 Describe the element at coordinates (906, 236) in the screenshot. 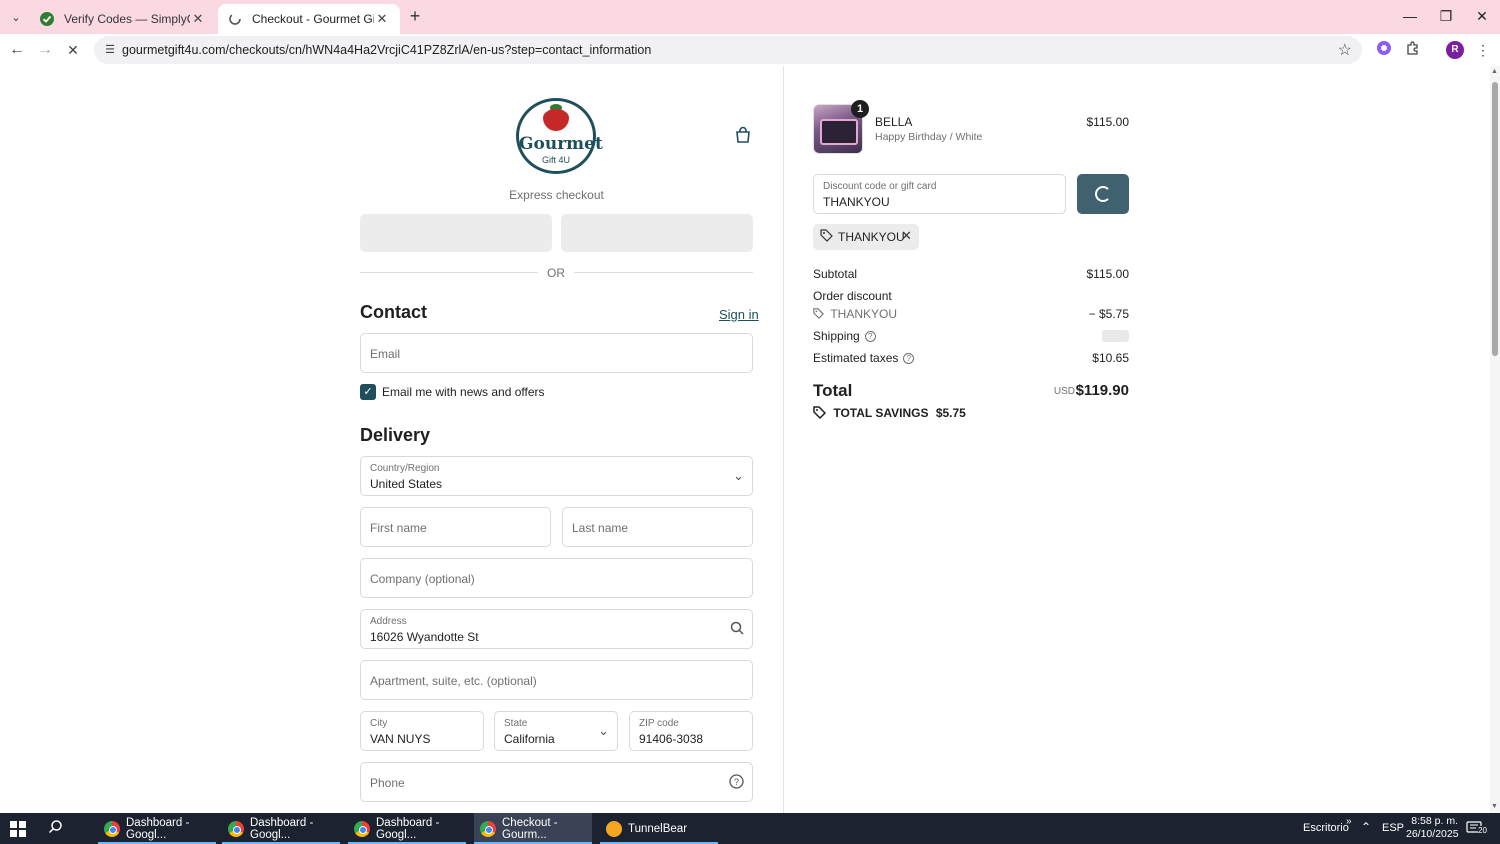

I see `remove-discount-icon: ✕` at that location.